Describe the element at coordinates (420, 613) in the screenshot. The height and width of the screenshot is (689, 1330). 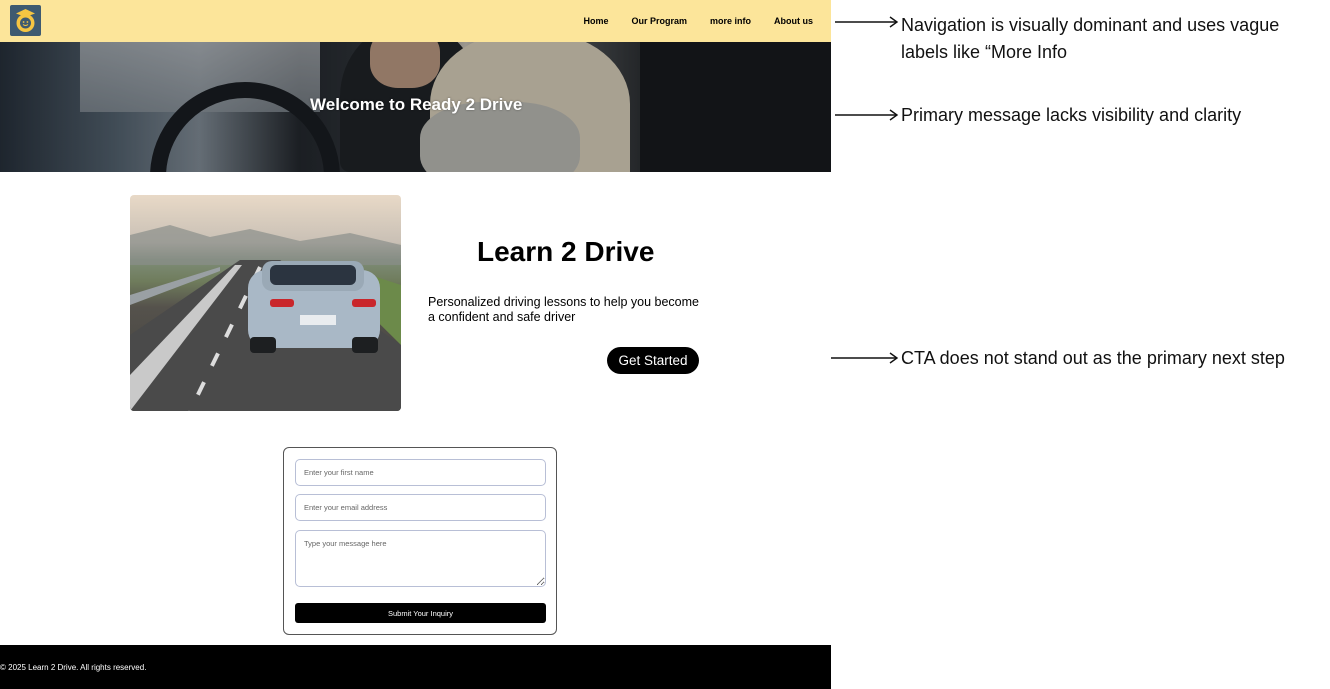
I see `submit-inquiry-button: Submit Your Inquiry` at that location.